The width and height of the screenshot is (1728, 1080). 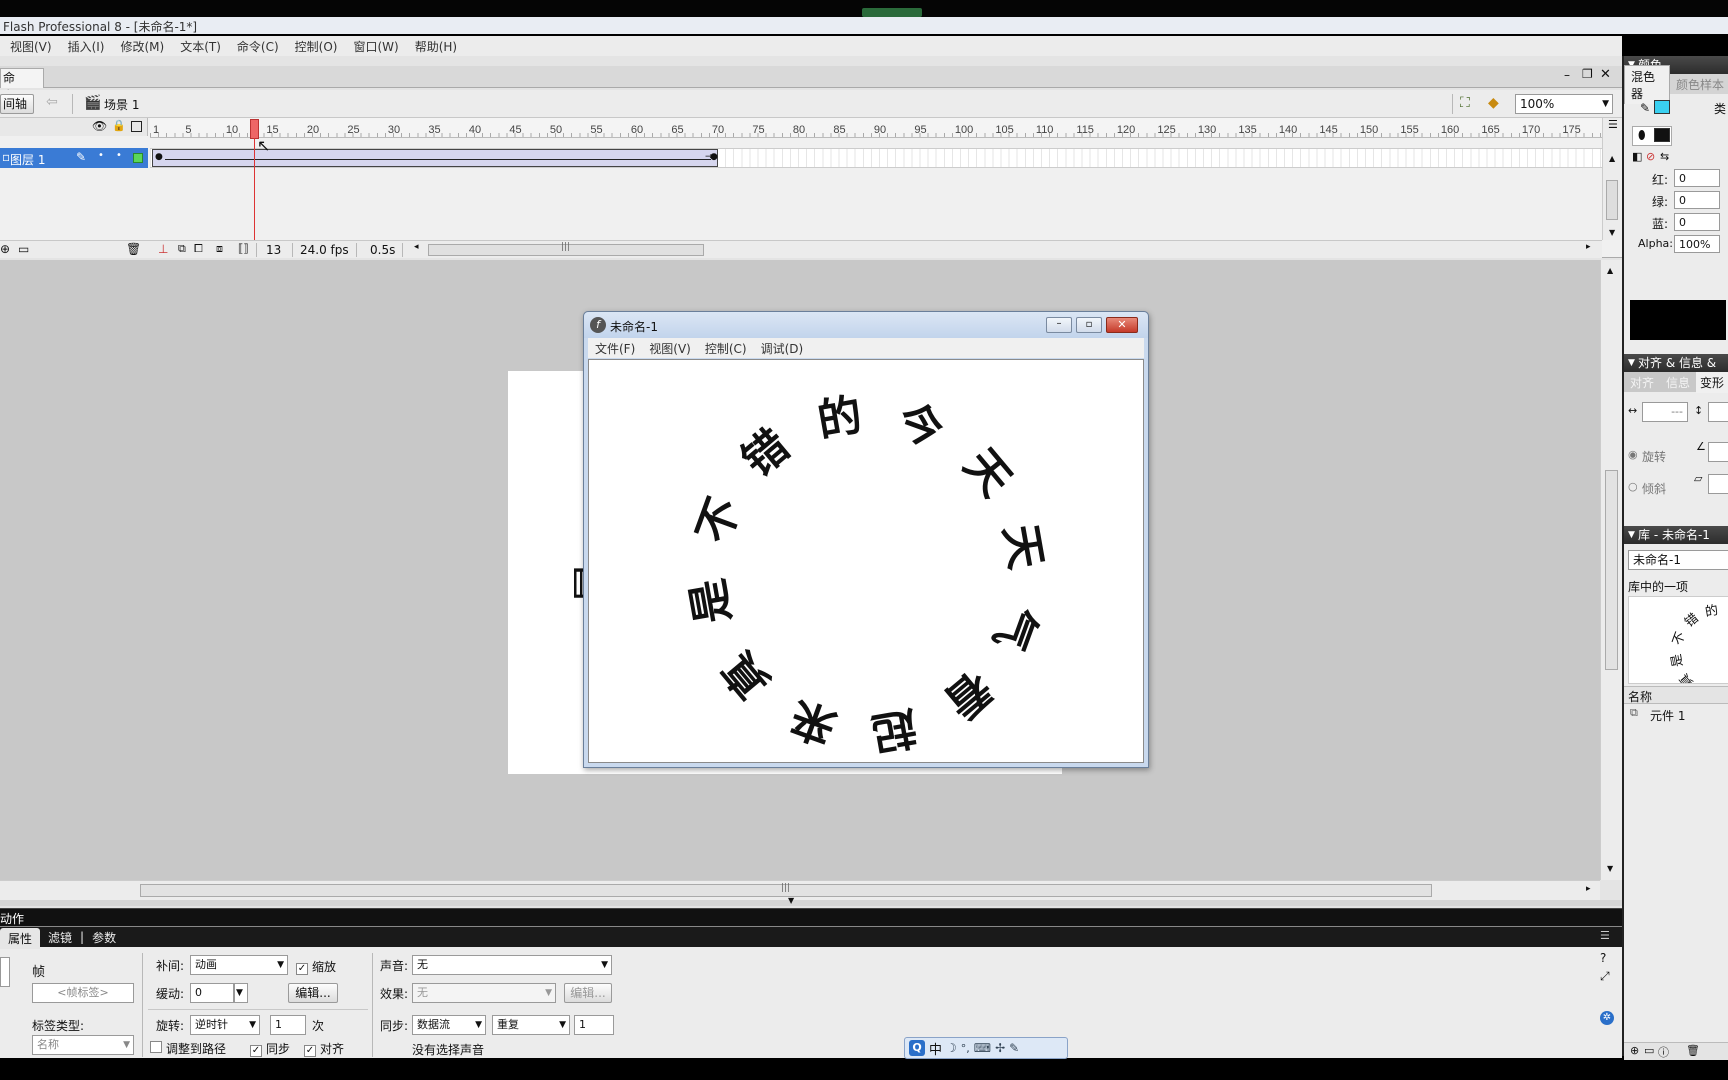 What do you see at coordinates (133, 249) in the screenshot?
I see `trash-icon: 🗑` at bounding box center [133, 249].